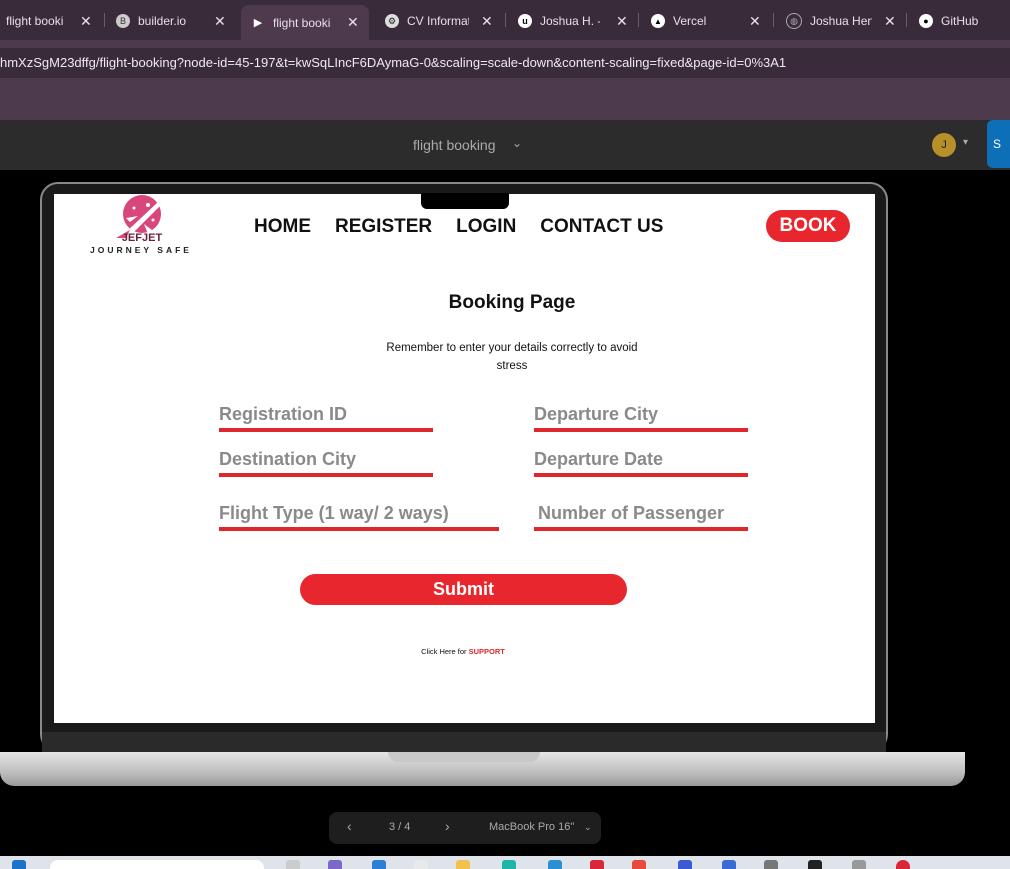  What do you see at coordinates (19, 864) in the screenshot?
I see `start-icon` at bounding box center [19, 864].